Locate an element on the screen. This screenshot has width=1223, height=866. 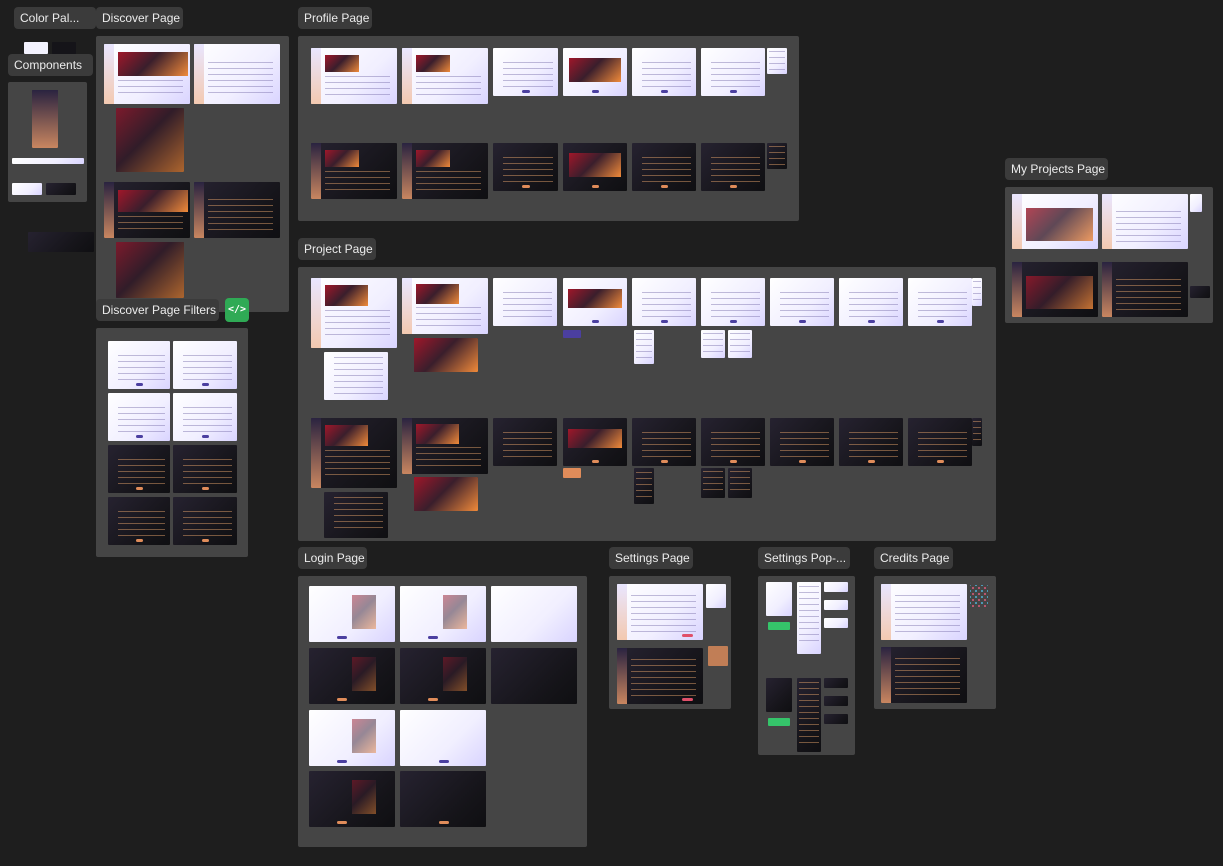
project-side-popup-light is located at coordinates (977, 292).